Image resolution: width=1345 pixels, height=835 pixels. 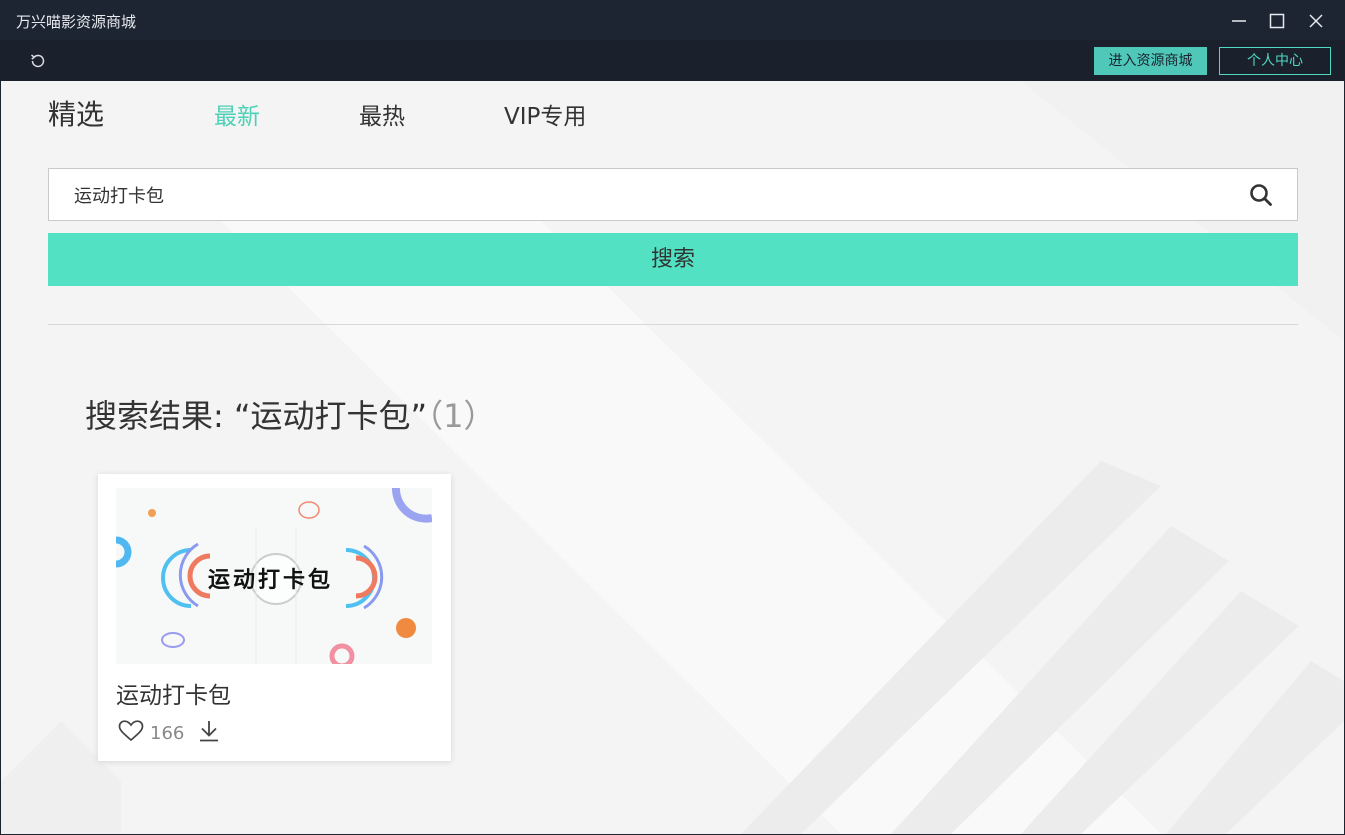 What do you see at coordinates (382, 114) in the screenshot?
I see `tab-hot: 最热` at bounding box center [382, 114].